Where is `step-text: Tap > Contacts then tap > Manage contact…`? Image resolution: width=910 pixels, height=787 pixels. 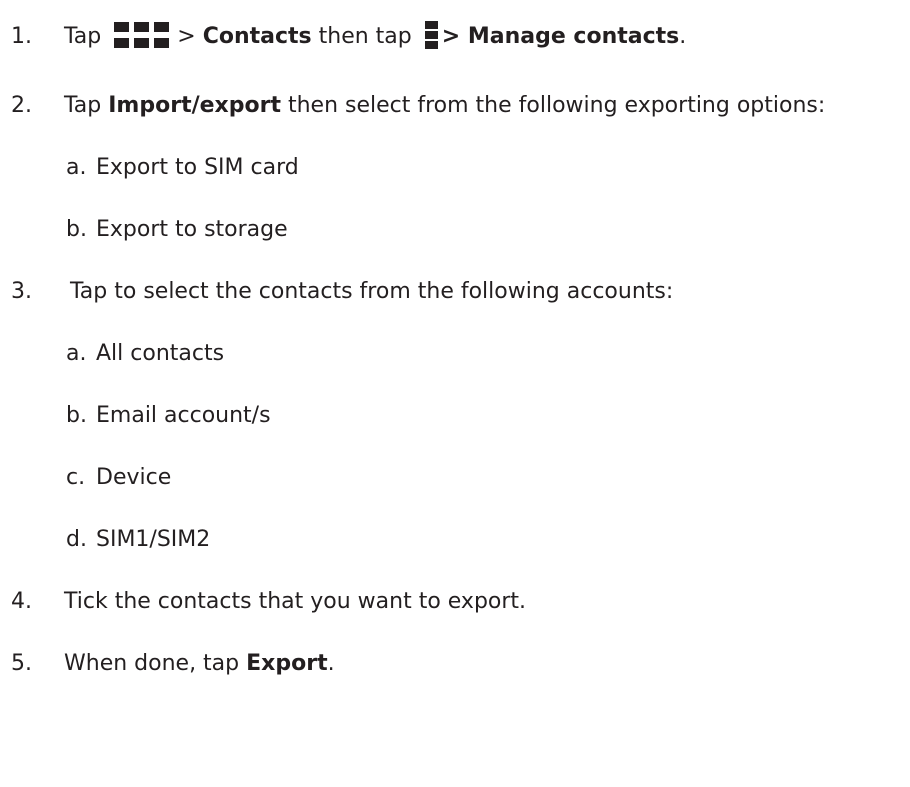 step-text: Tap > Contacts then tap > Manage contact… is located at coordinates (375, 36).